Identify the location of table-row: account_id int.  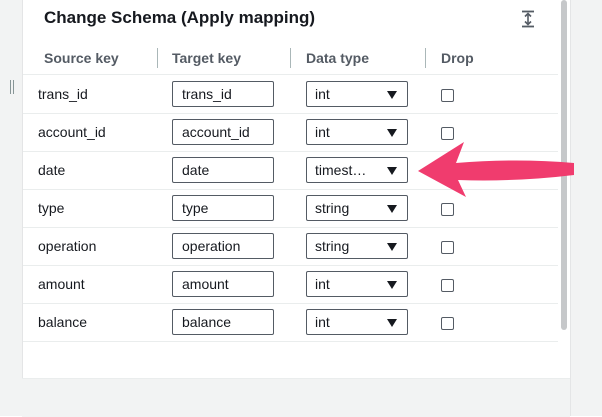
(290, 133).